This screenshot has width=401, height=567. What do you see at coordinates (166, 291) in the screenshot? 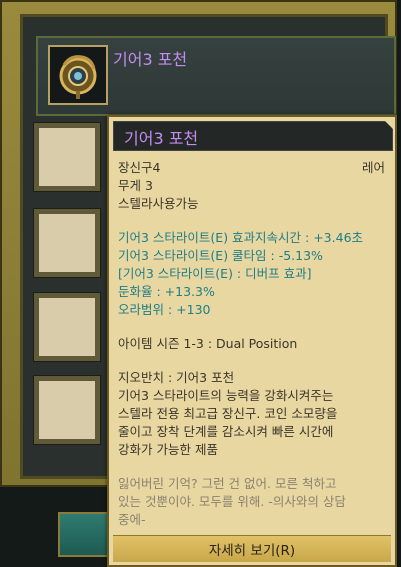
I see `stat-line: 둔화율 : +13.3%` at bounding box center [166, 291].